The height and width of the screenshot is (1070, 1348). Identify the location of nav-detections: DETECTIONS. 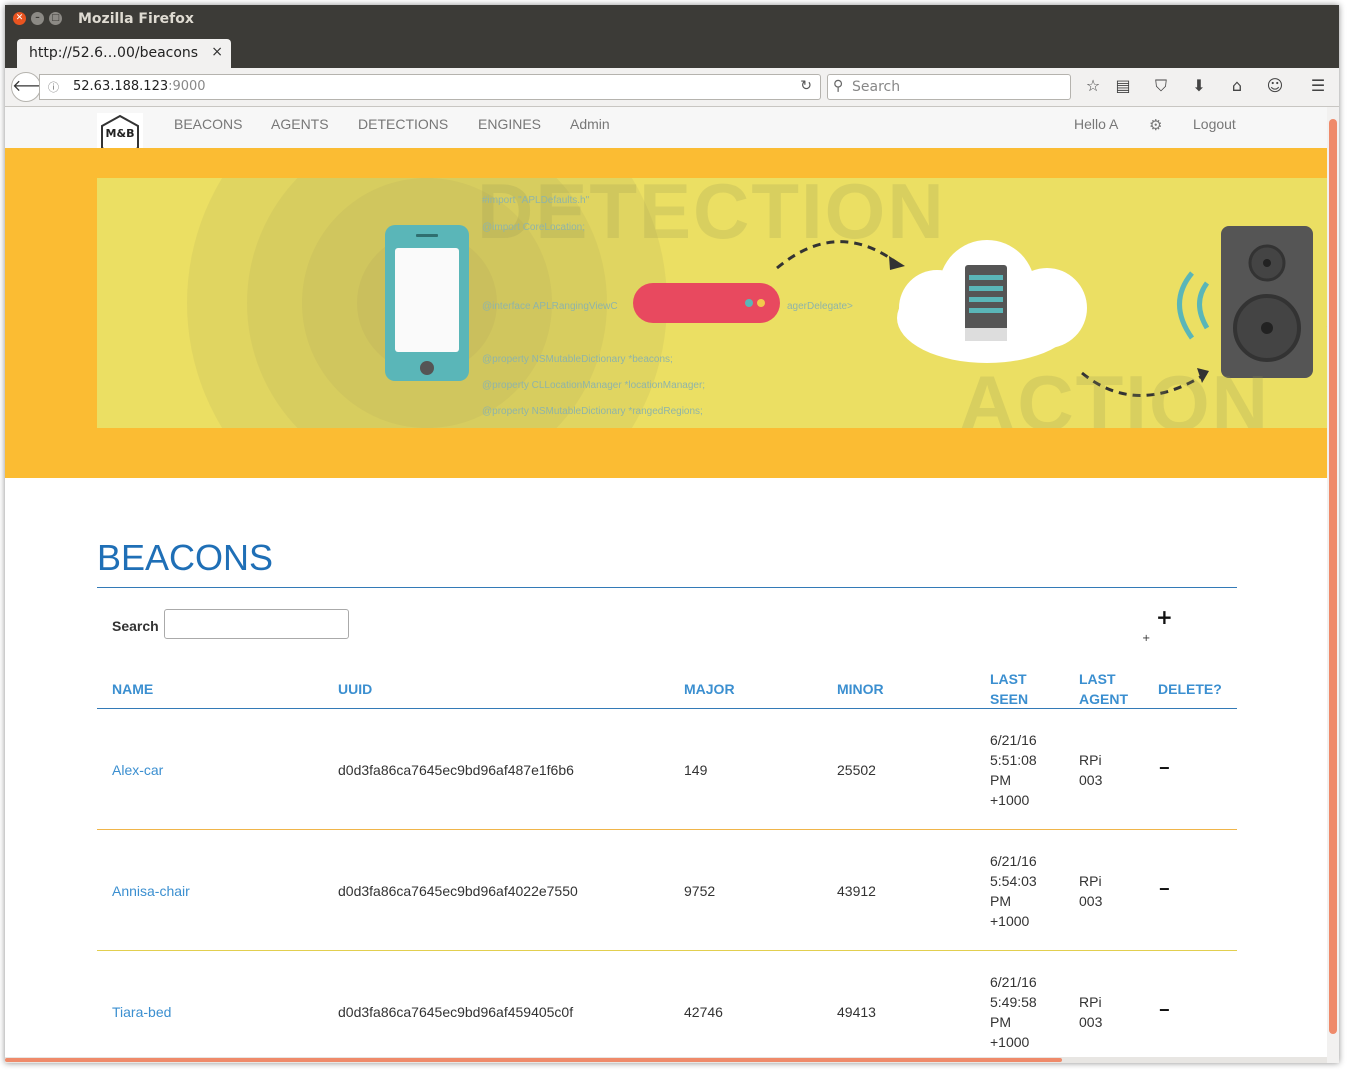
(403, 124).